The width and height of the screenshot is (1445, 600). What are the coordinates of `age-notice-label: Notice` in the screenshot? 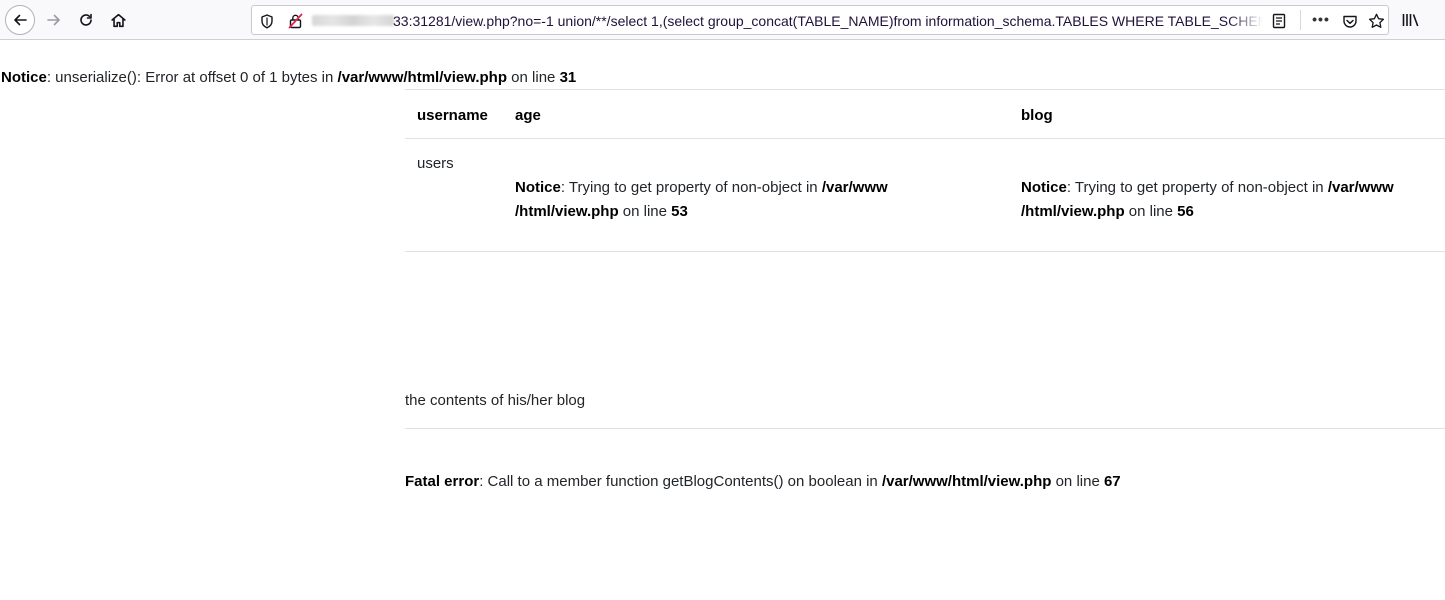 It's located at (538, 187).